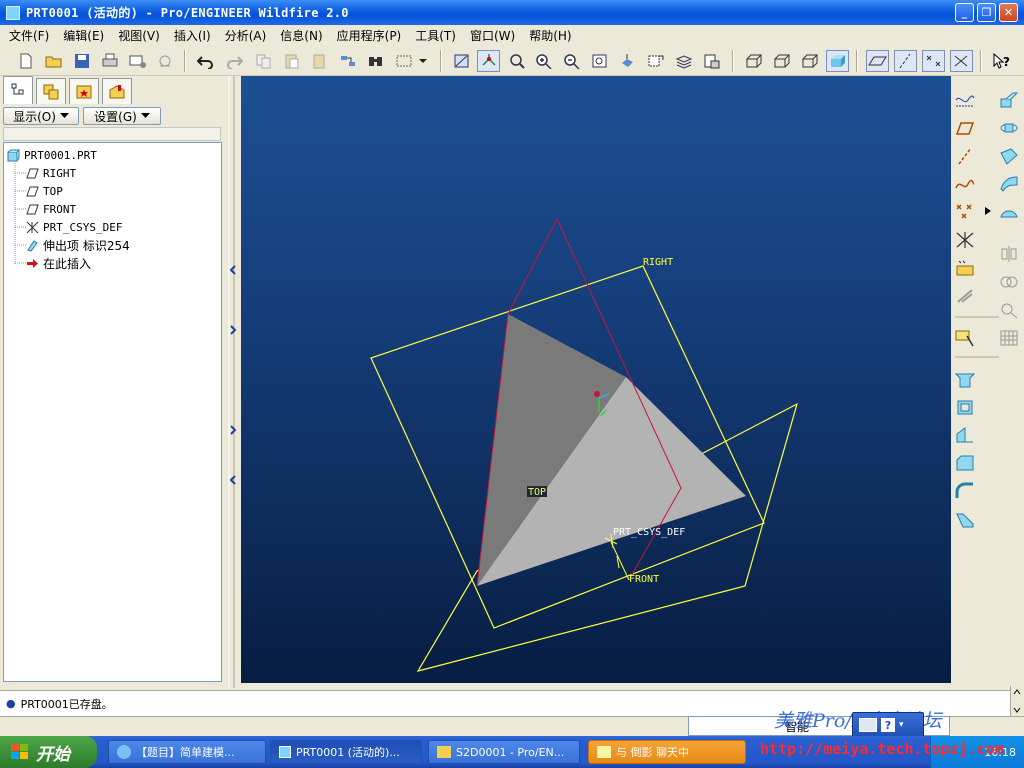 The image size is (1024, 768). Describe the element at coordinates (965, 240) in the screenshot. I see `csys-tool-icon` at that location.